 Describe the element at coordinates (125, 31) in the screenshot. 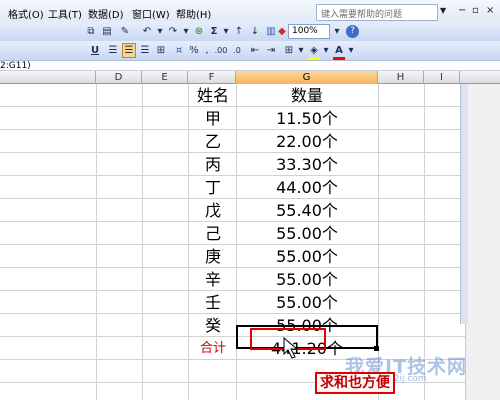

I see `format-painter-icon: ✎` at that location.